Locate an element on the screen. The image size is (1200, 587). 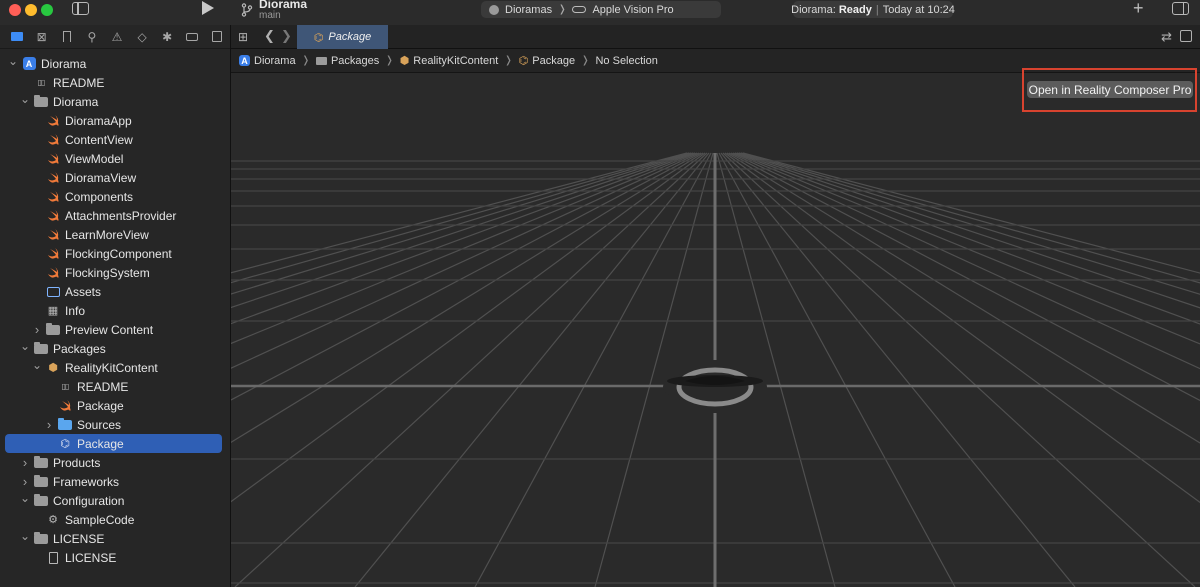
breadcrumb-item: Packages is located at coordinates (347, 61).